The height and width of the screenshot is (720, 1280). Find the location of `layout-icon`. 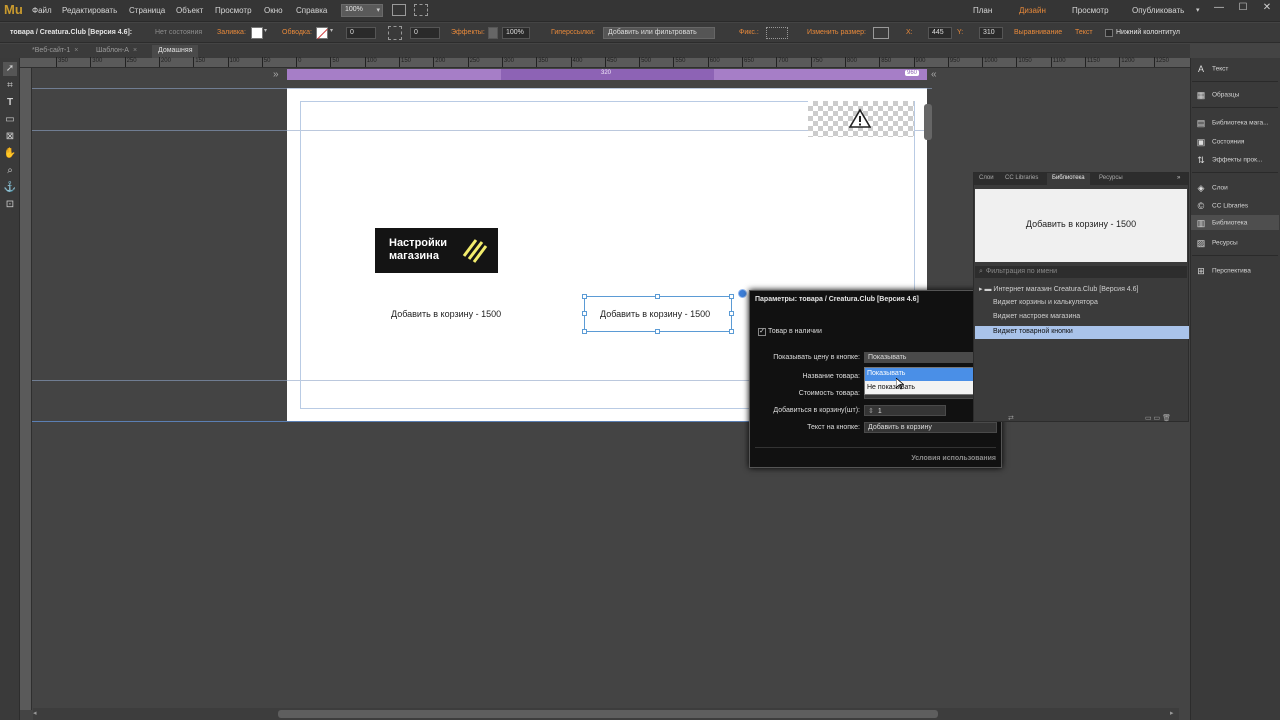

layout-icon is located at coordinates (421, 10).